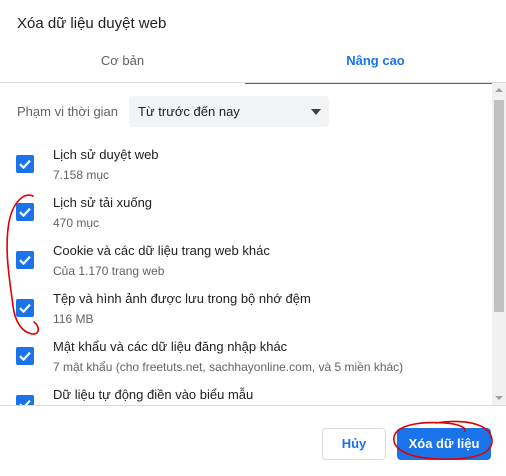  I want to click on option-desc: 116 MB, so click(73, 319).